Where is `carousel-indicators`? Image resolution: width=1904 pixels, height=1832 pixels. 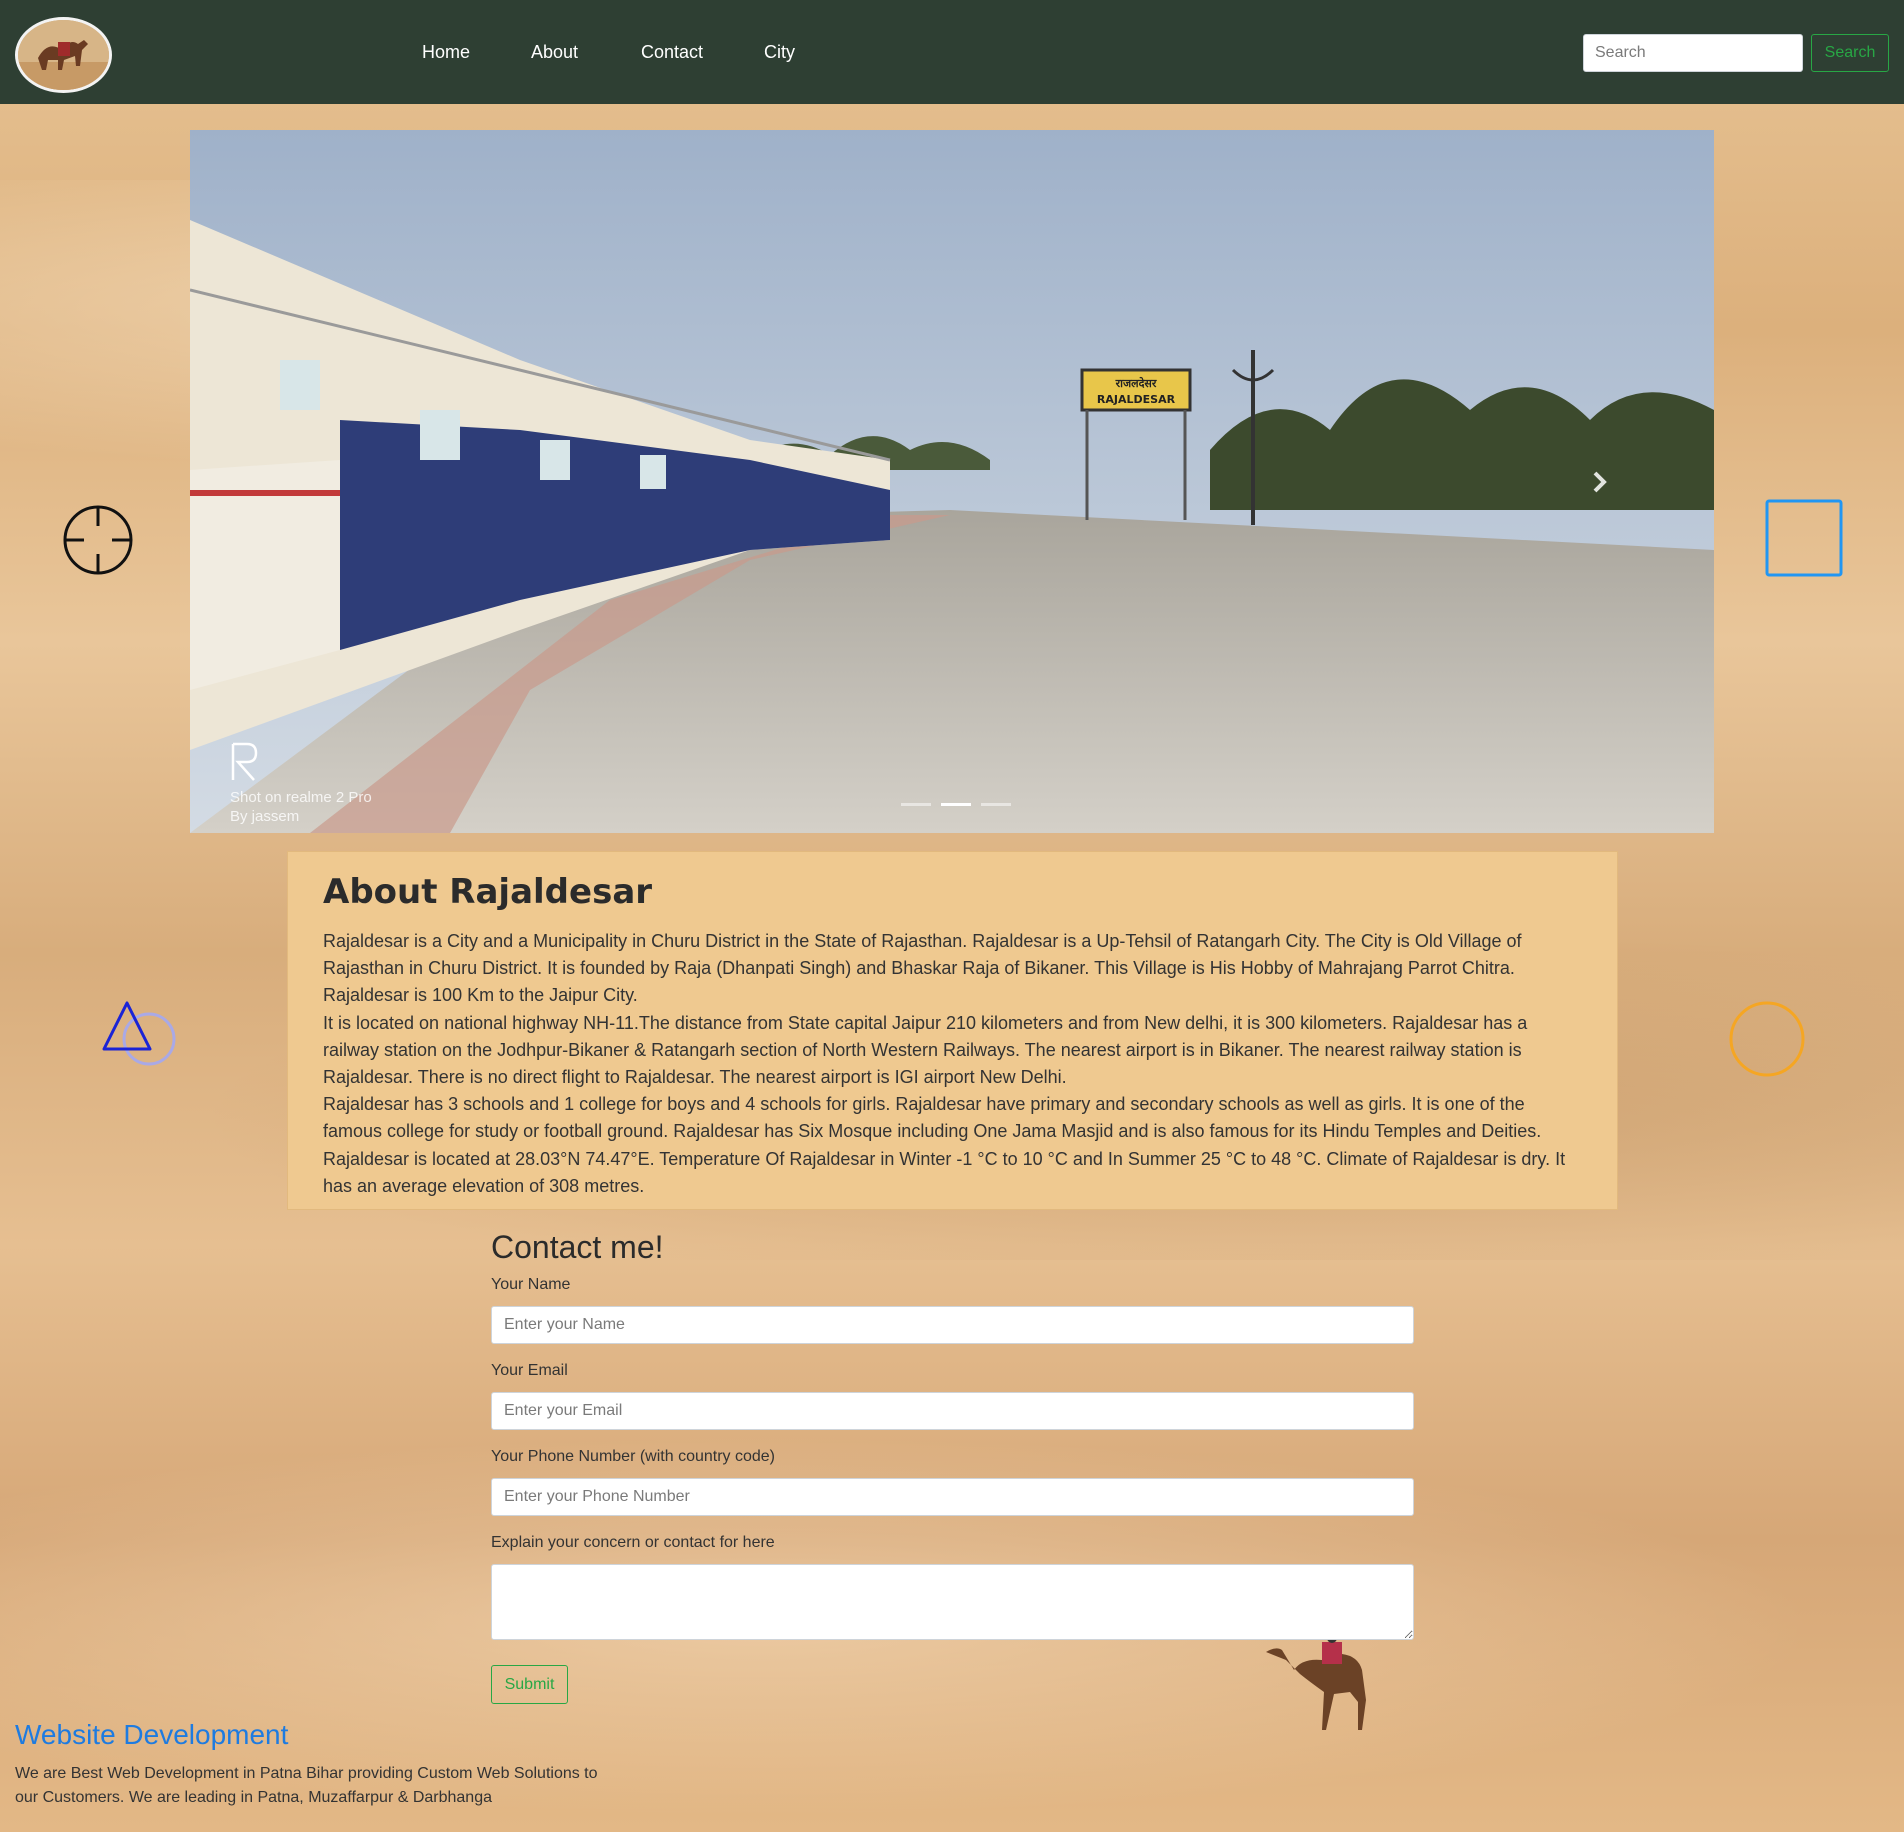
carousel-indicators is located at coordinates (956, 805).